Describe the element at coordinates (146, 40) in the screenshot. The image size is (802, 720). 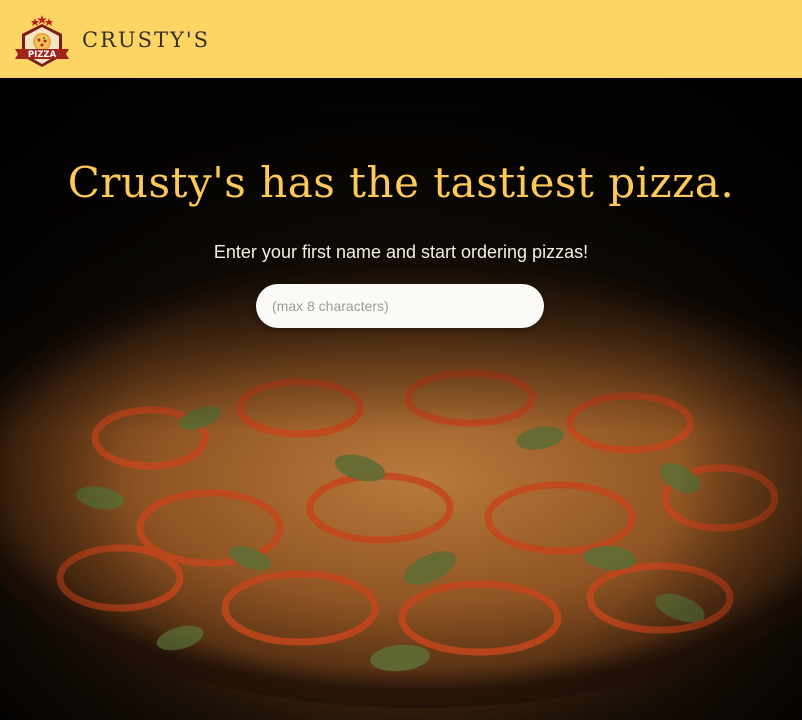
I see `brand-name: CRUSTY'S` at that location.